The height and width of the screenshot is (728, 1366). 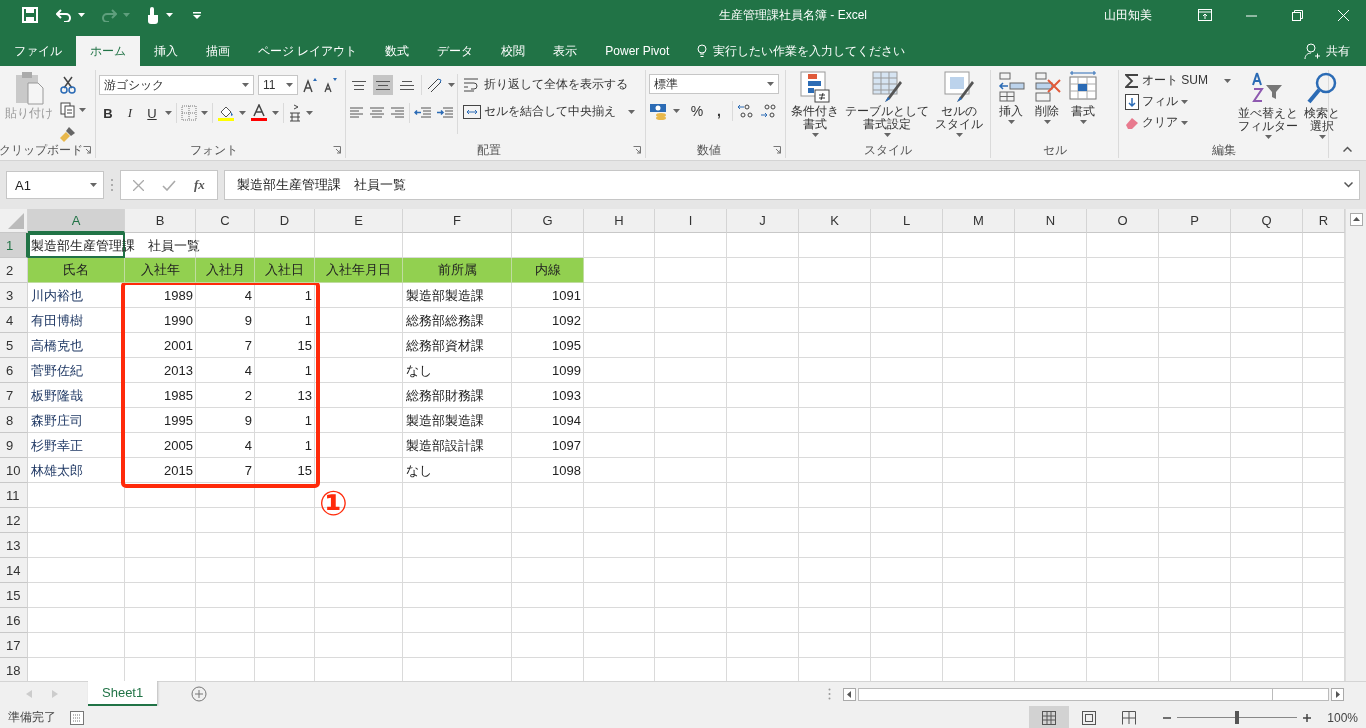 I want to click on customize-icon, so click(x=197, y=15).